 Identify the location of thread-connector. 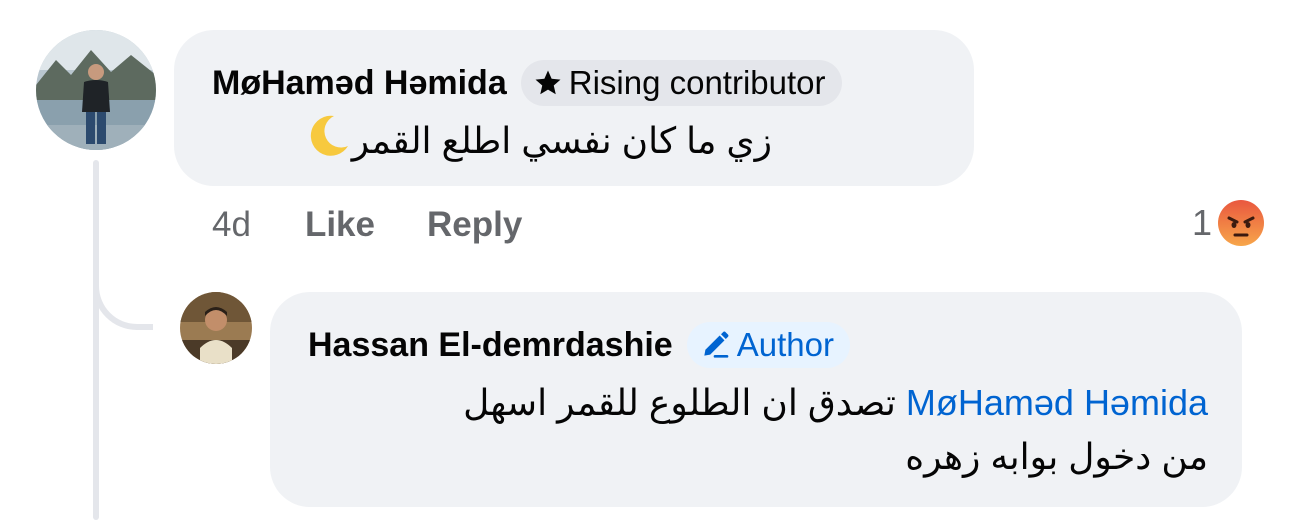
(123, 285).